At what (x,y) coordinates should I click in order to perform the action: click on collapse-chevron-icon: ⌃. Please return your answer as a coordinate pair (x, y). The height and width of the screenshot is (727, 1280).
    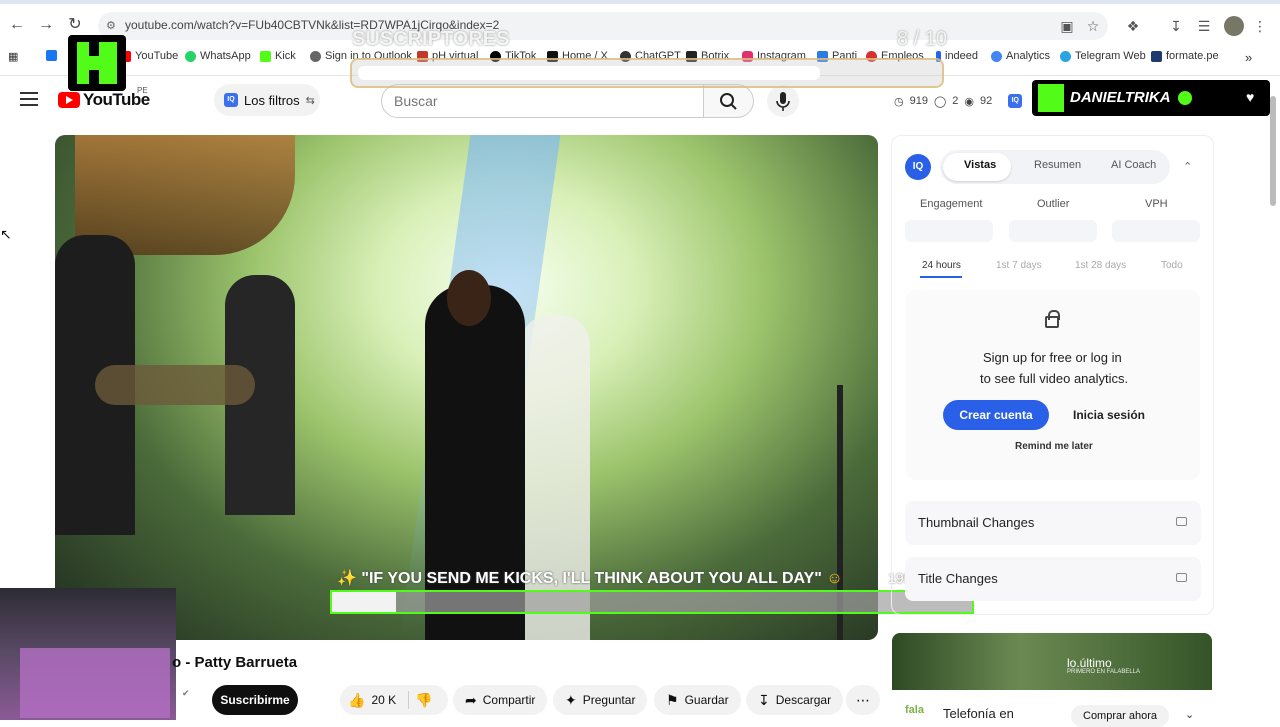
    Looking at the image, I should click on (1187, 166).